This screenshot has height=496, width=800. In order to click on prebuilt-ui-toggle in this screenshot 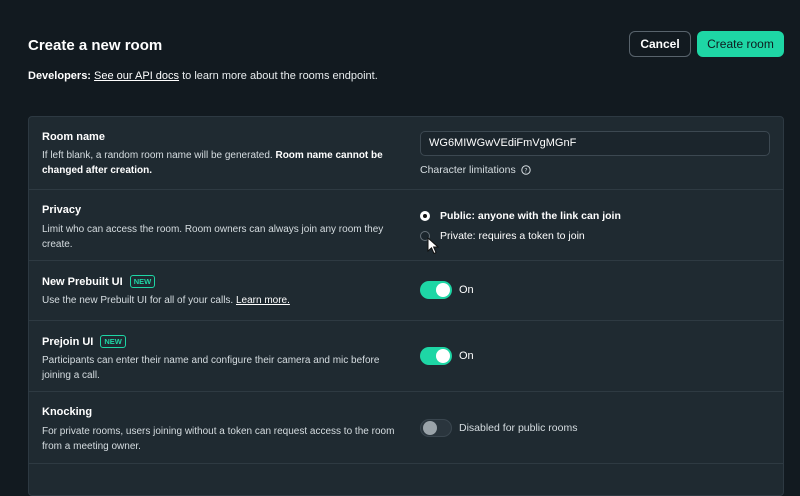, I will do `click(436, 290)`.